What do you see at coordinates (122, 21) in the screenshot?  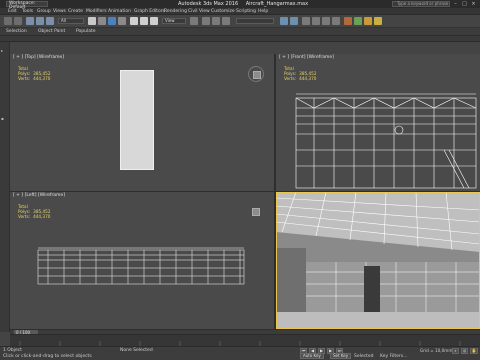 I see `window-crossing-icon` at bounding box center [122, 21].